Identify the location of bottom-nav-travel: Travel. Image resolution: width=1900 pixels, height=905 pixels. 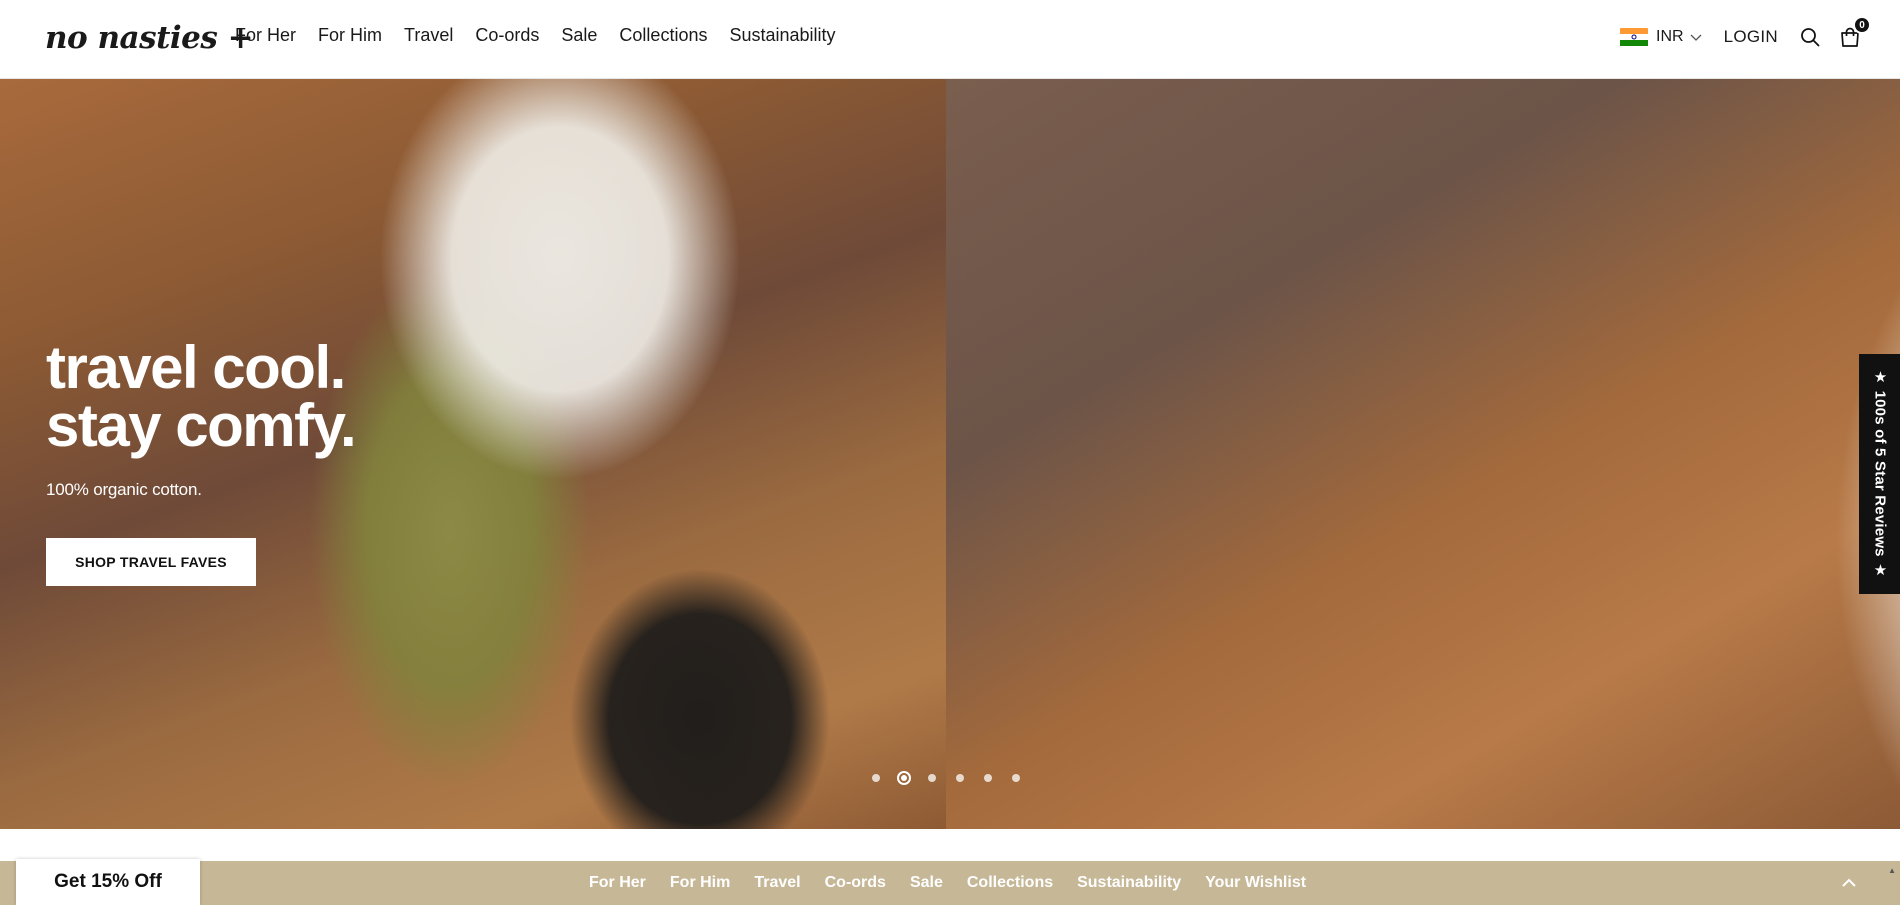
(777, 883).